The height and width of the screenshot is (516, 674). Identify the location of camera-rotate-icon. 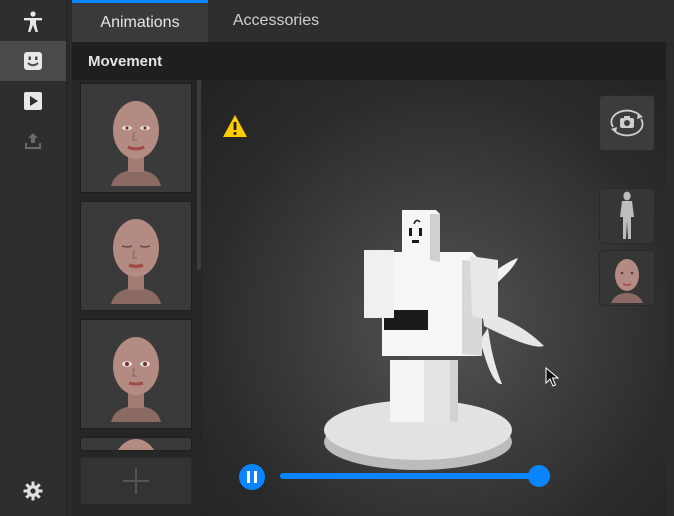
(627, 123).